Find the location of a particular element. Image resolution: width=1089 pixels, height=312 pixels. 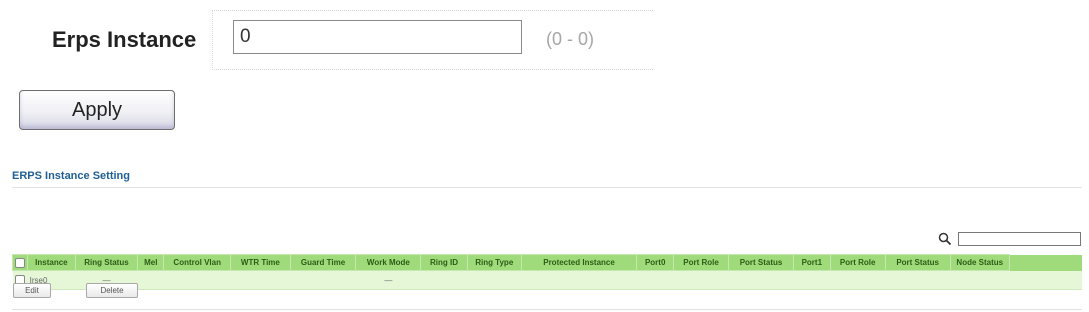

ring-type-cell is located at coordinates (494, 280).